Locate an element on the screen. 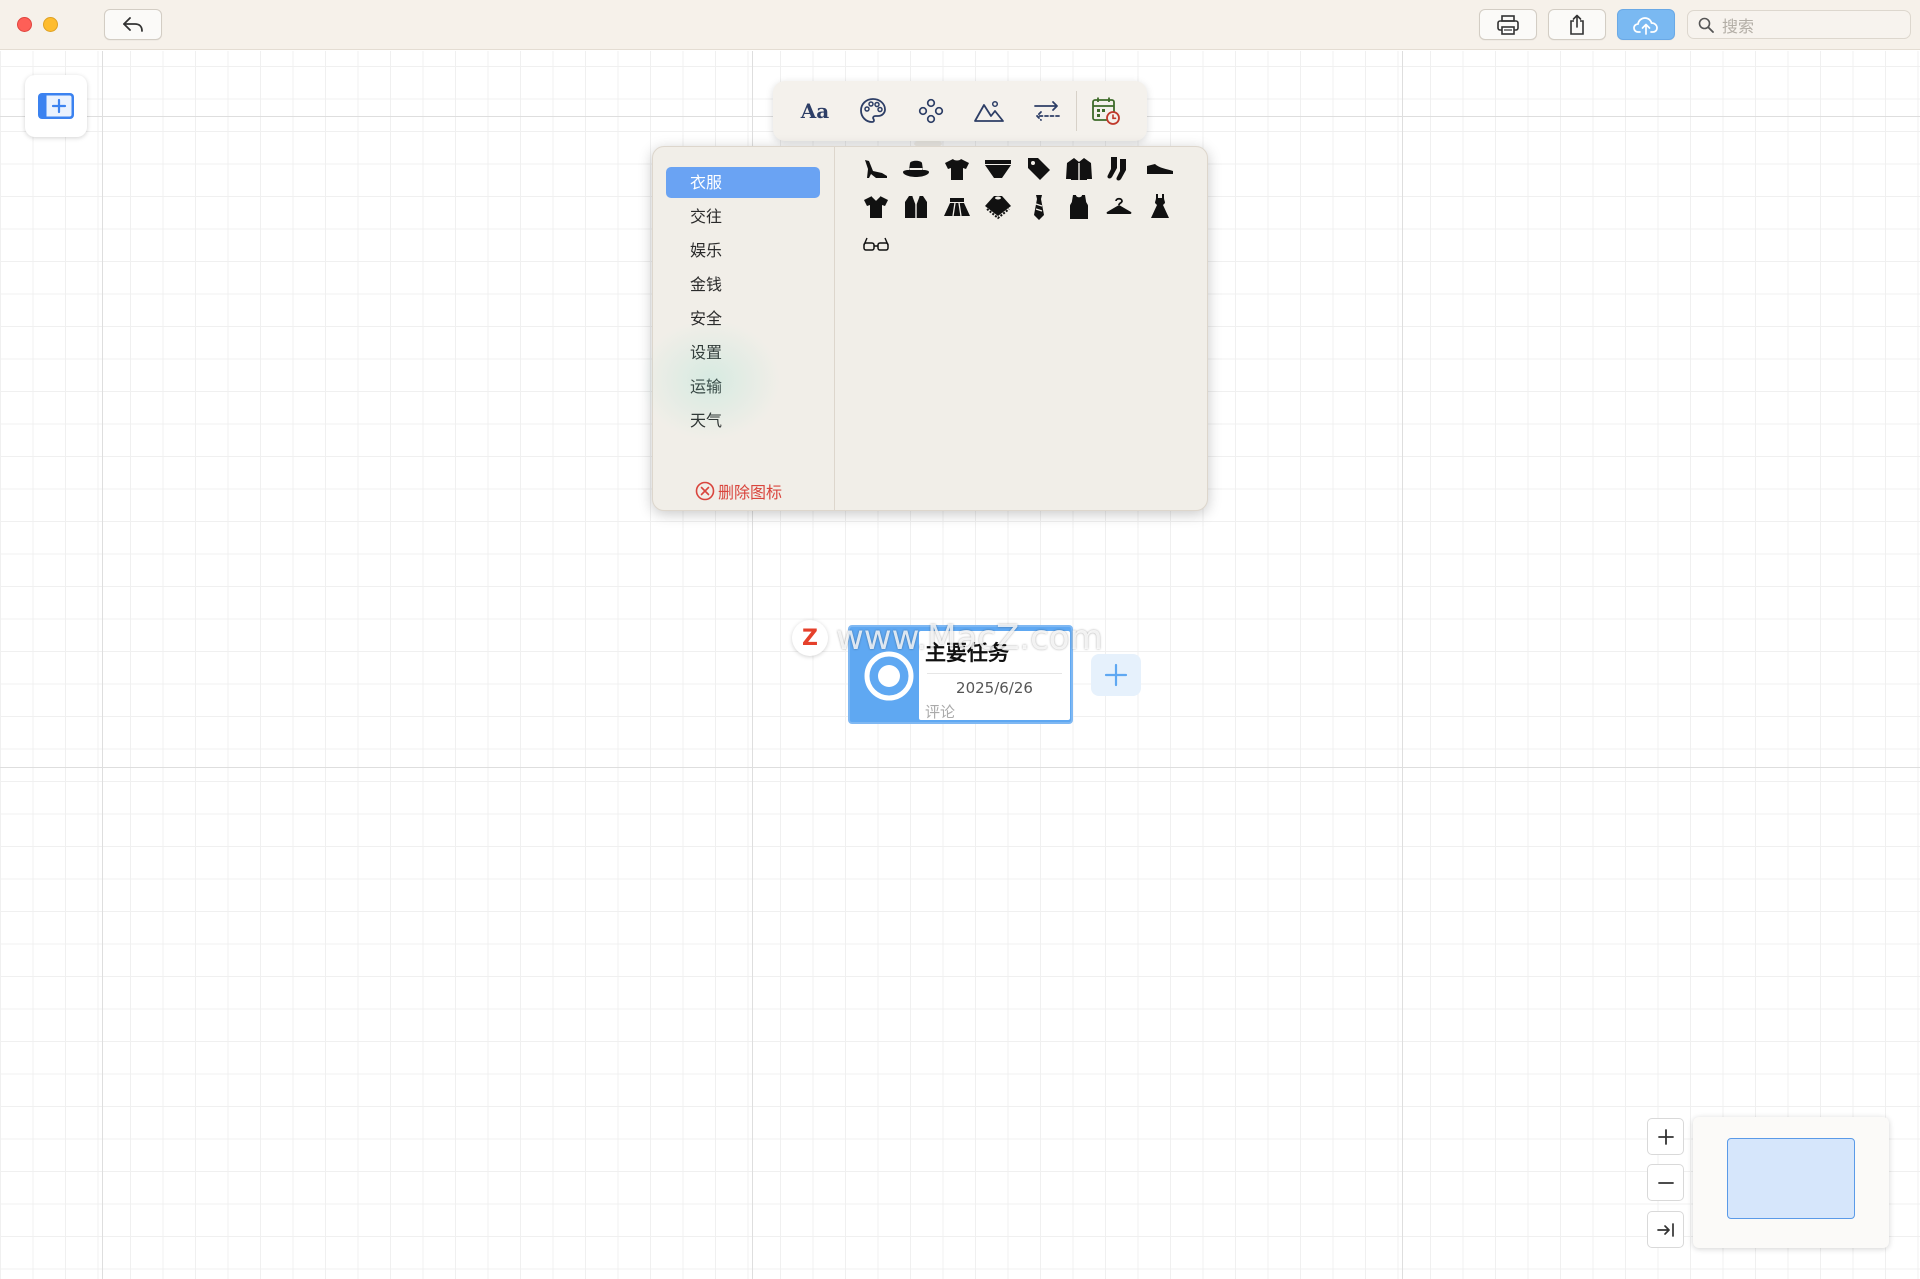 The height and width of the screenshot is (1279, 1920). relations-button is located at coordinates (1047, 111).